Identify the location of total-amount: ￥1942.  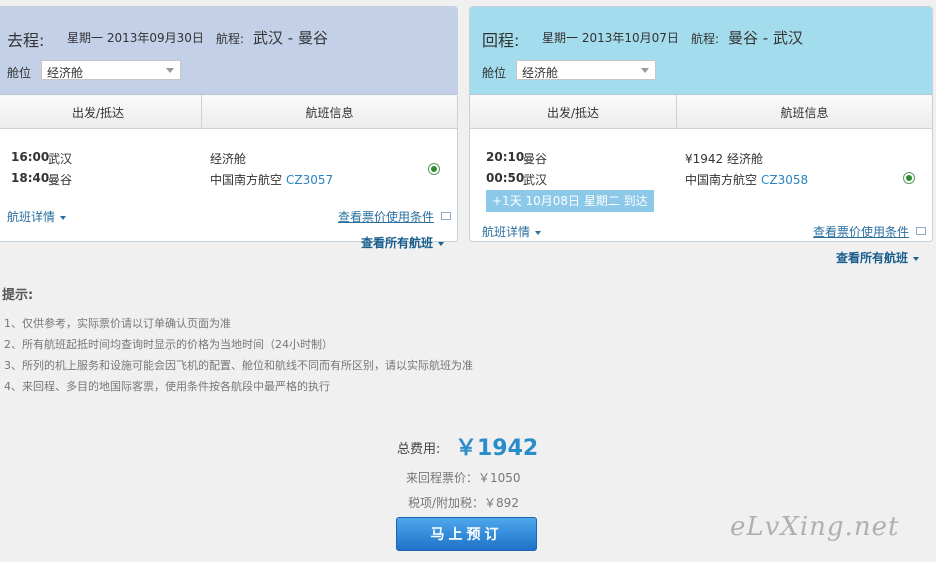
(497, 448).